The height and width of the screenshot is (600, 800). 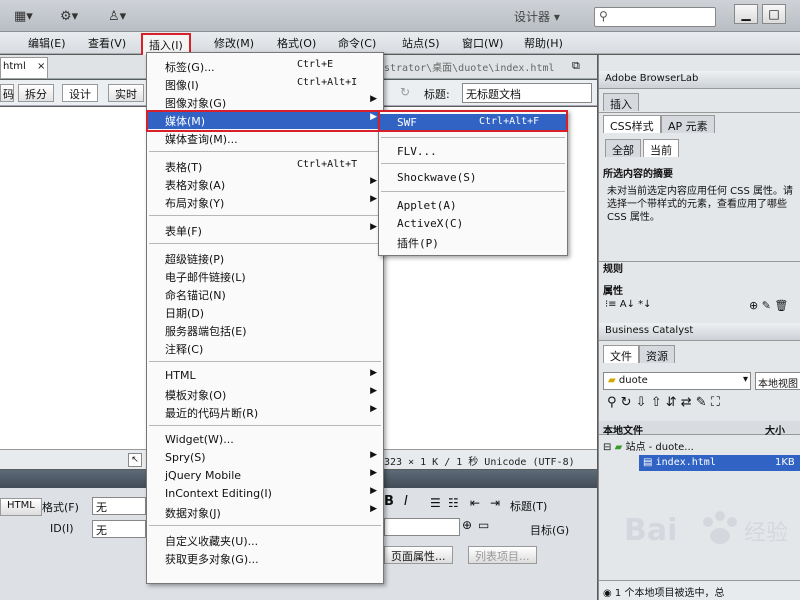 I want to click on maximize-button: □, so click(x=774, y=14).